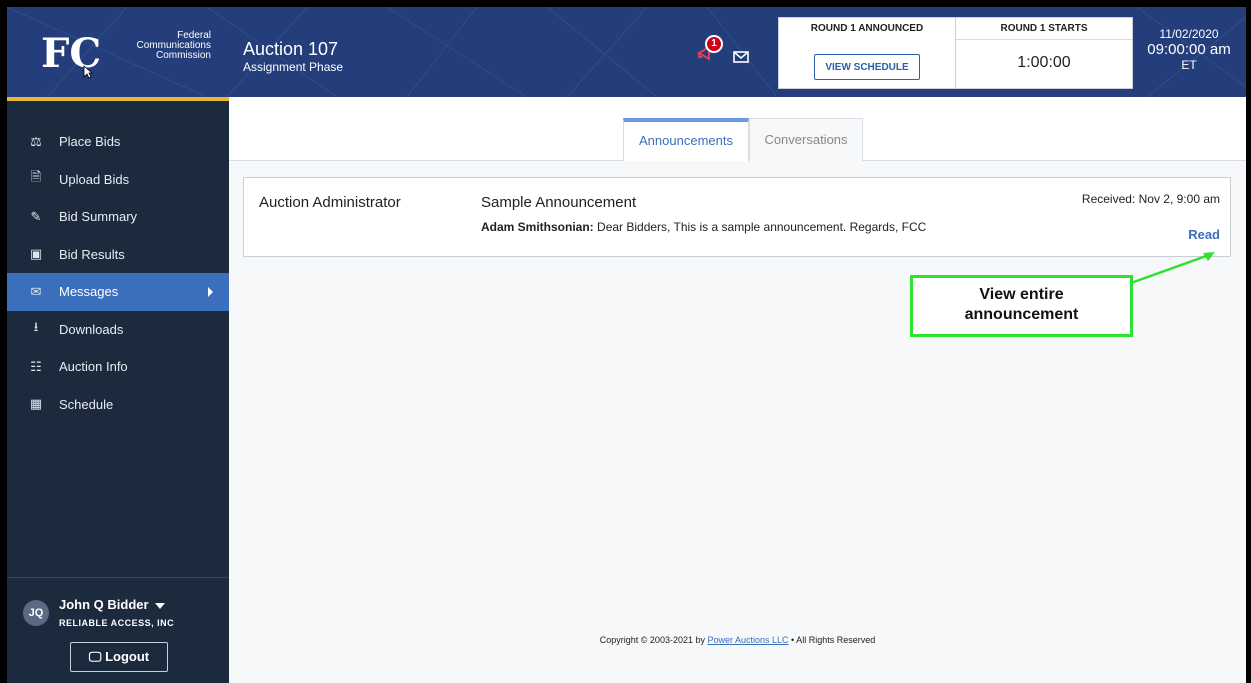 The height and width of the screenshot is (683, 1251). I want to click on read-link: Read, so click(1204, 234).